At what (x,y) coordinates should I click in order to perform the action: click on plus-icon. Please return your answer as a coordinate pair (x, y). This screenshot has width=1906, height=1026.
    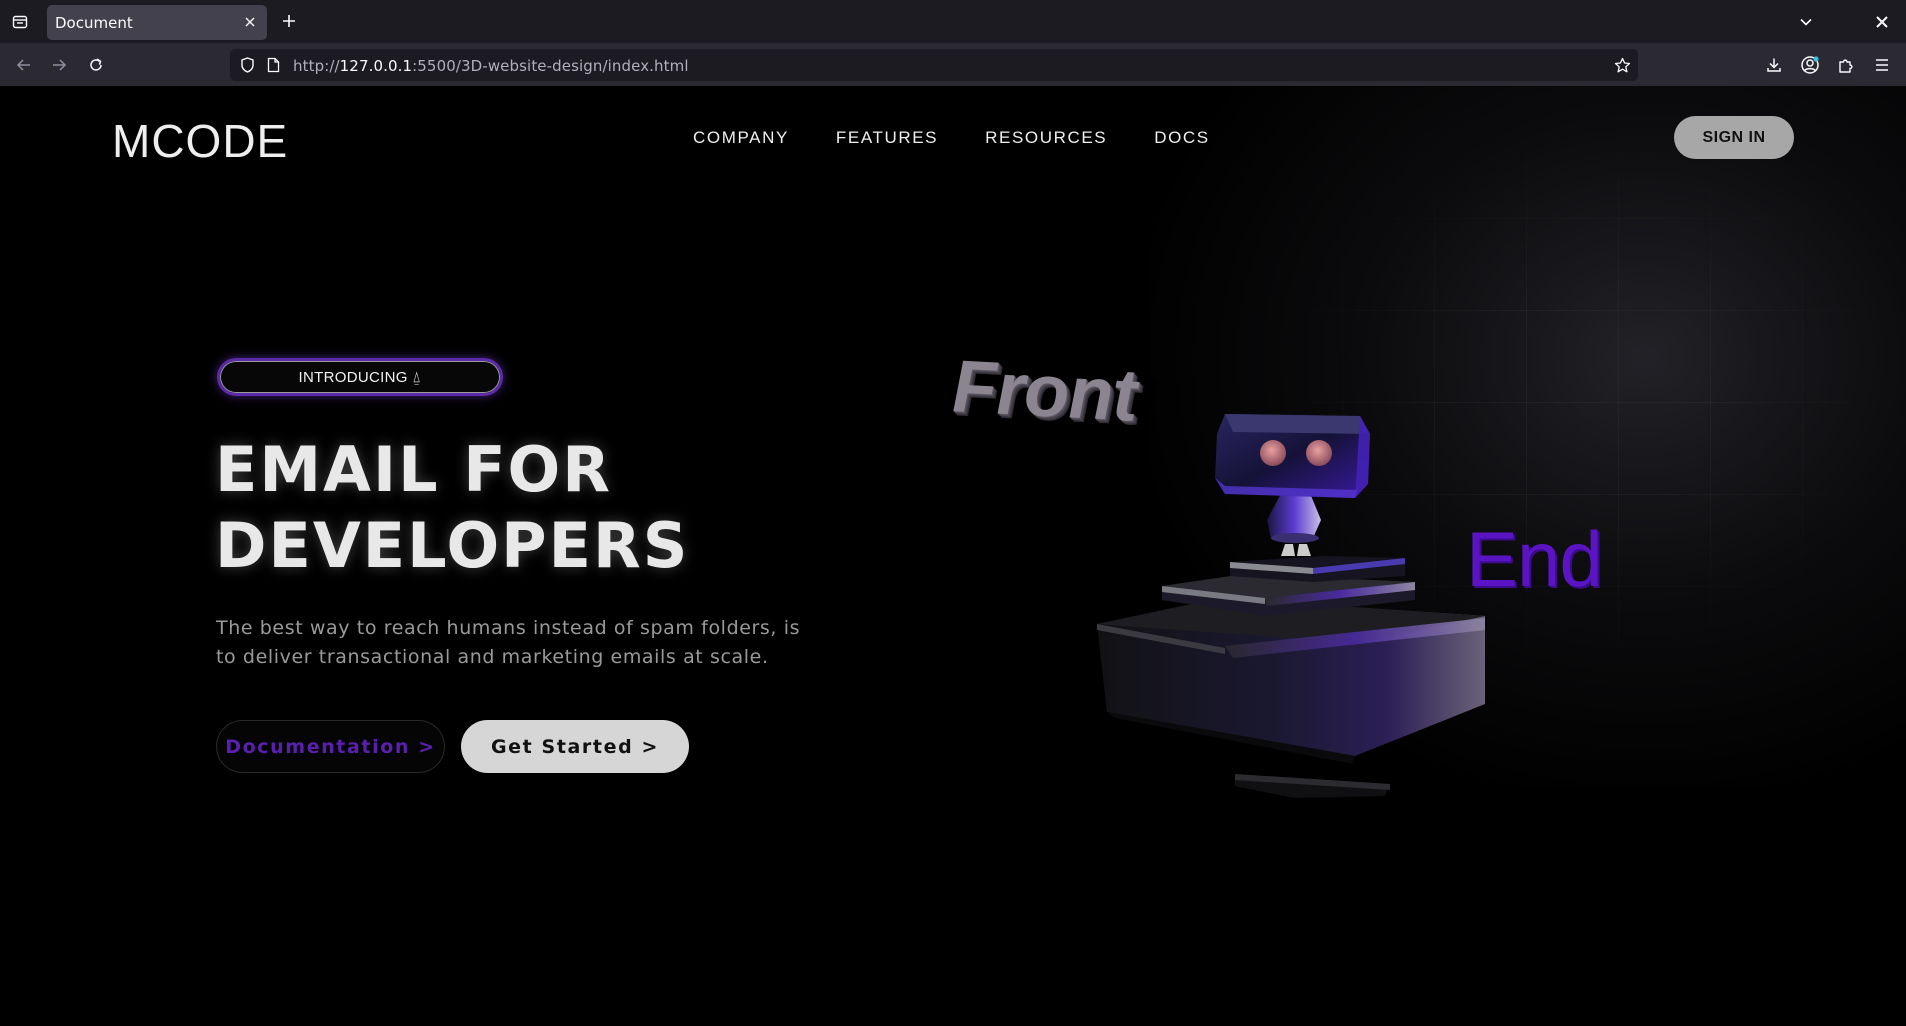
    Looking at the image, I should click on (289, 21).